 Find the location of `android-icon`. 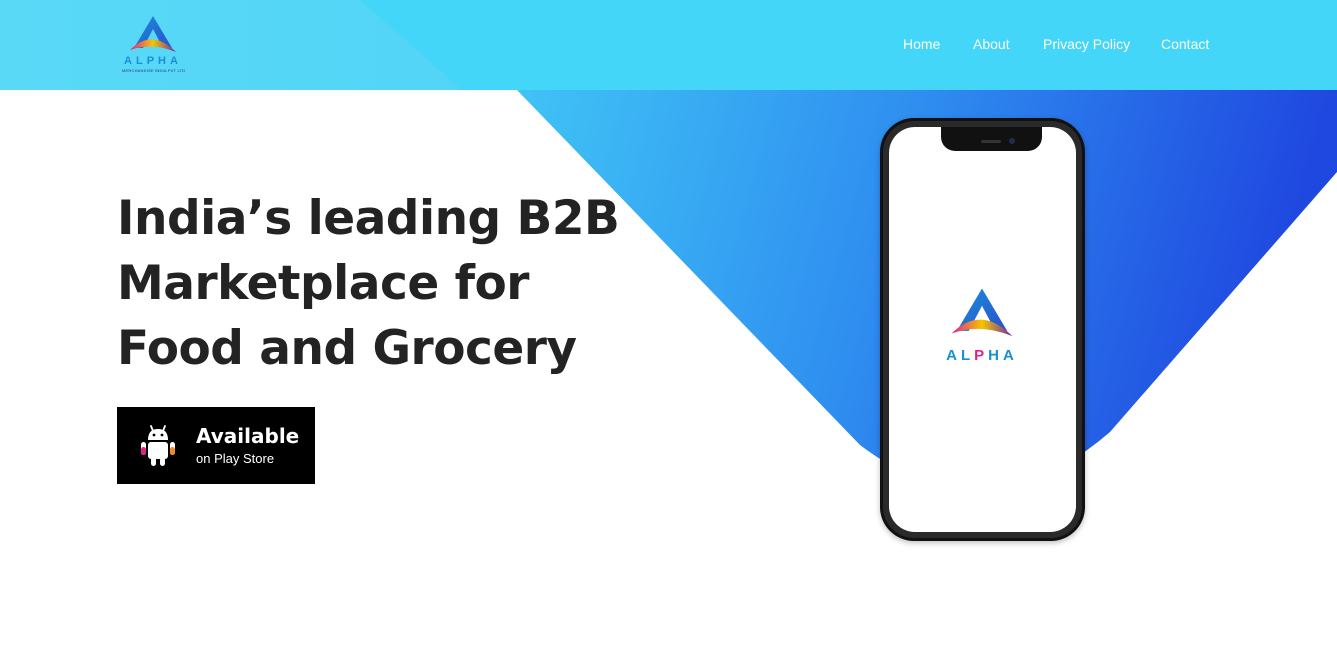

android-icon is located at coordinates (158, 445).